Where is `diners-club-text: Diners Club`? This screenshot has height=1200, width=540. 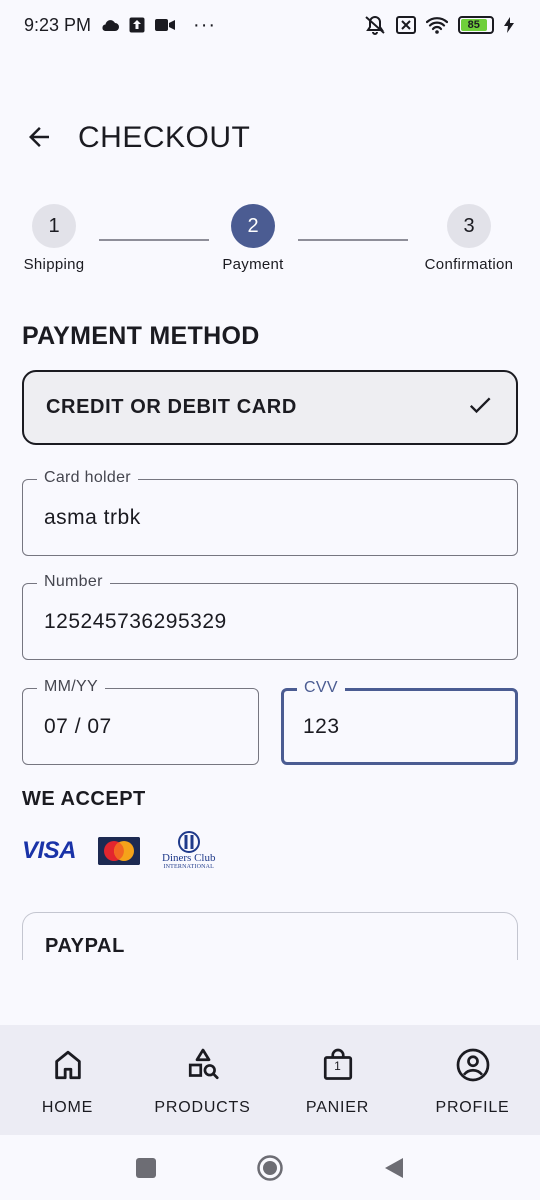 diners-club-text: Diners Club is located at coordinates (189, 858).